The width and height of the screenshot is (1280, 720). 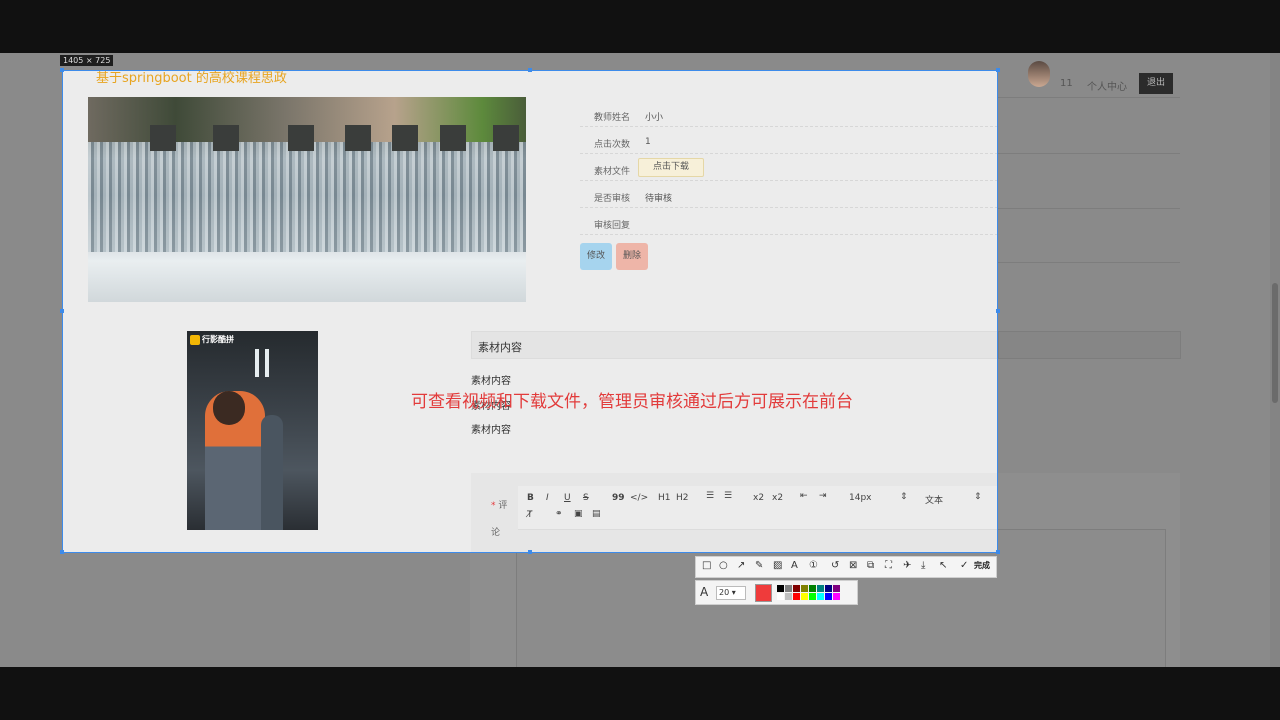 I want to click on divider, so click(x=1089, y=97).